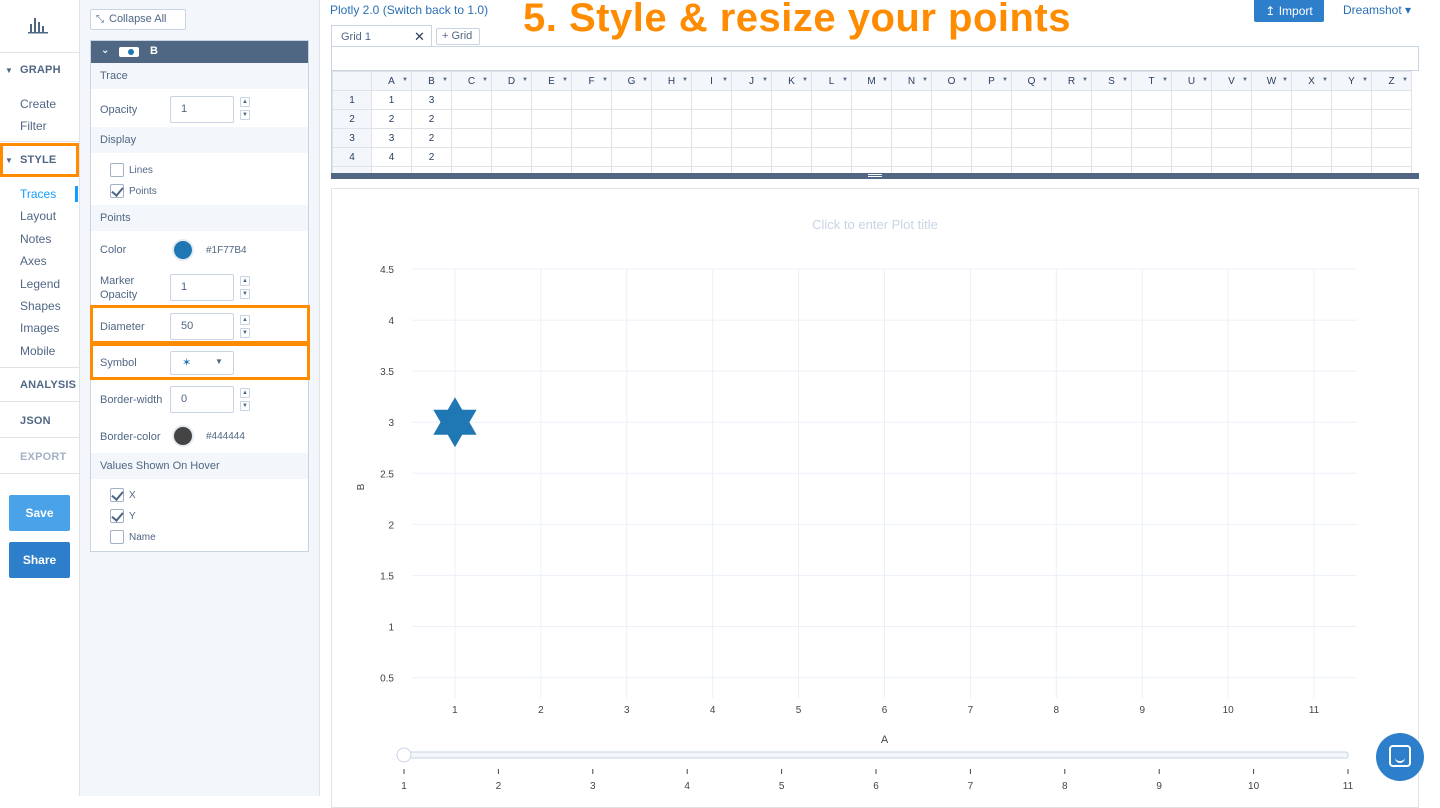 This screenshot has height=808, width=1440. What do you see at coordinates (38, 104) in the screenshot?
I see `nav-create: Create` at bounding box center [38, 104].